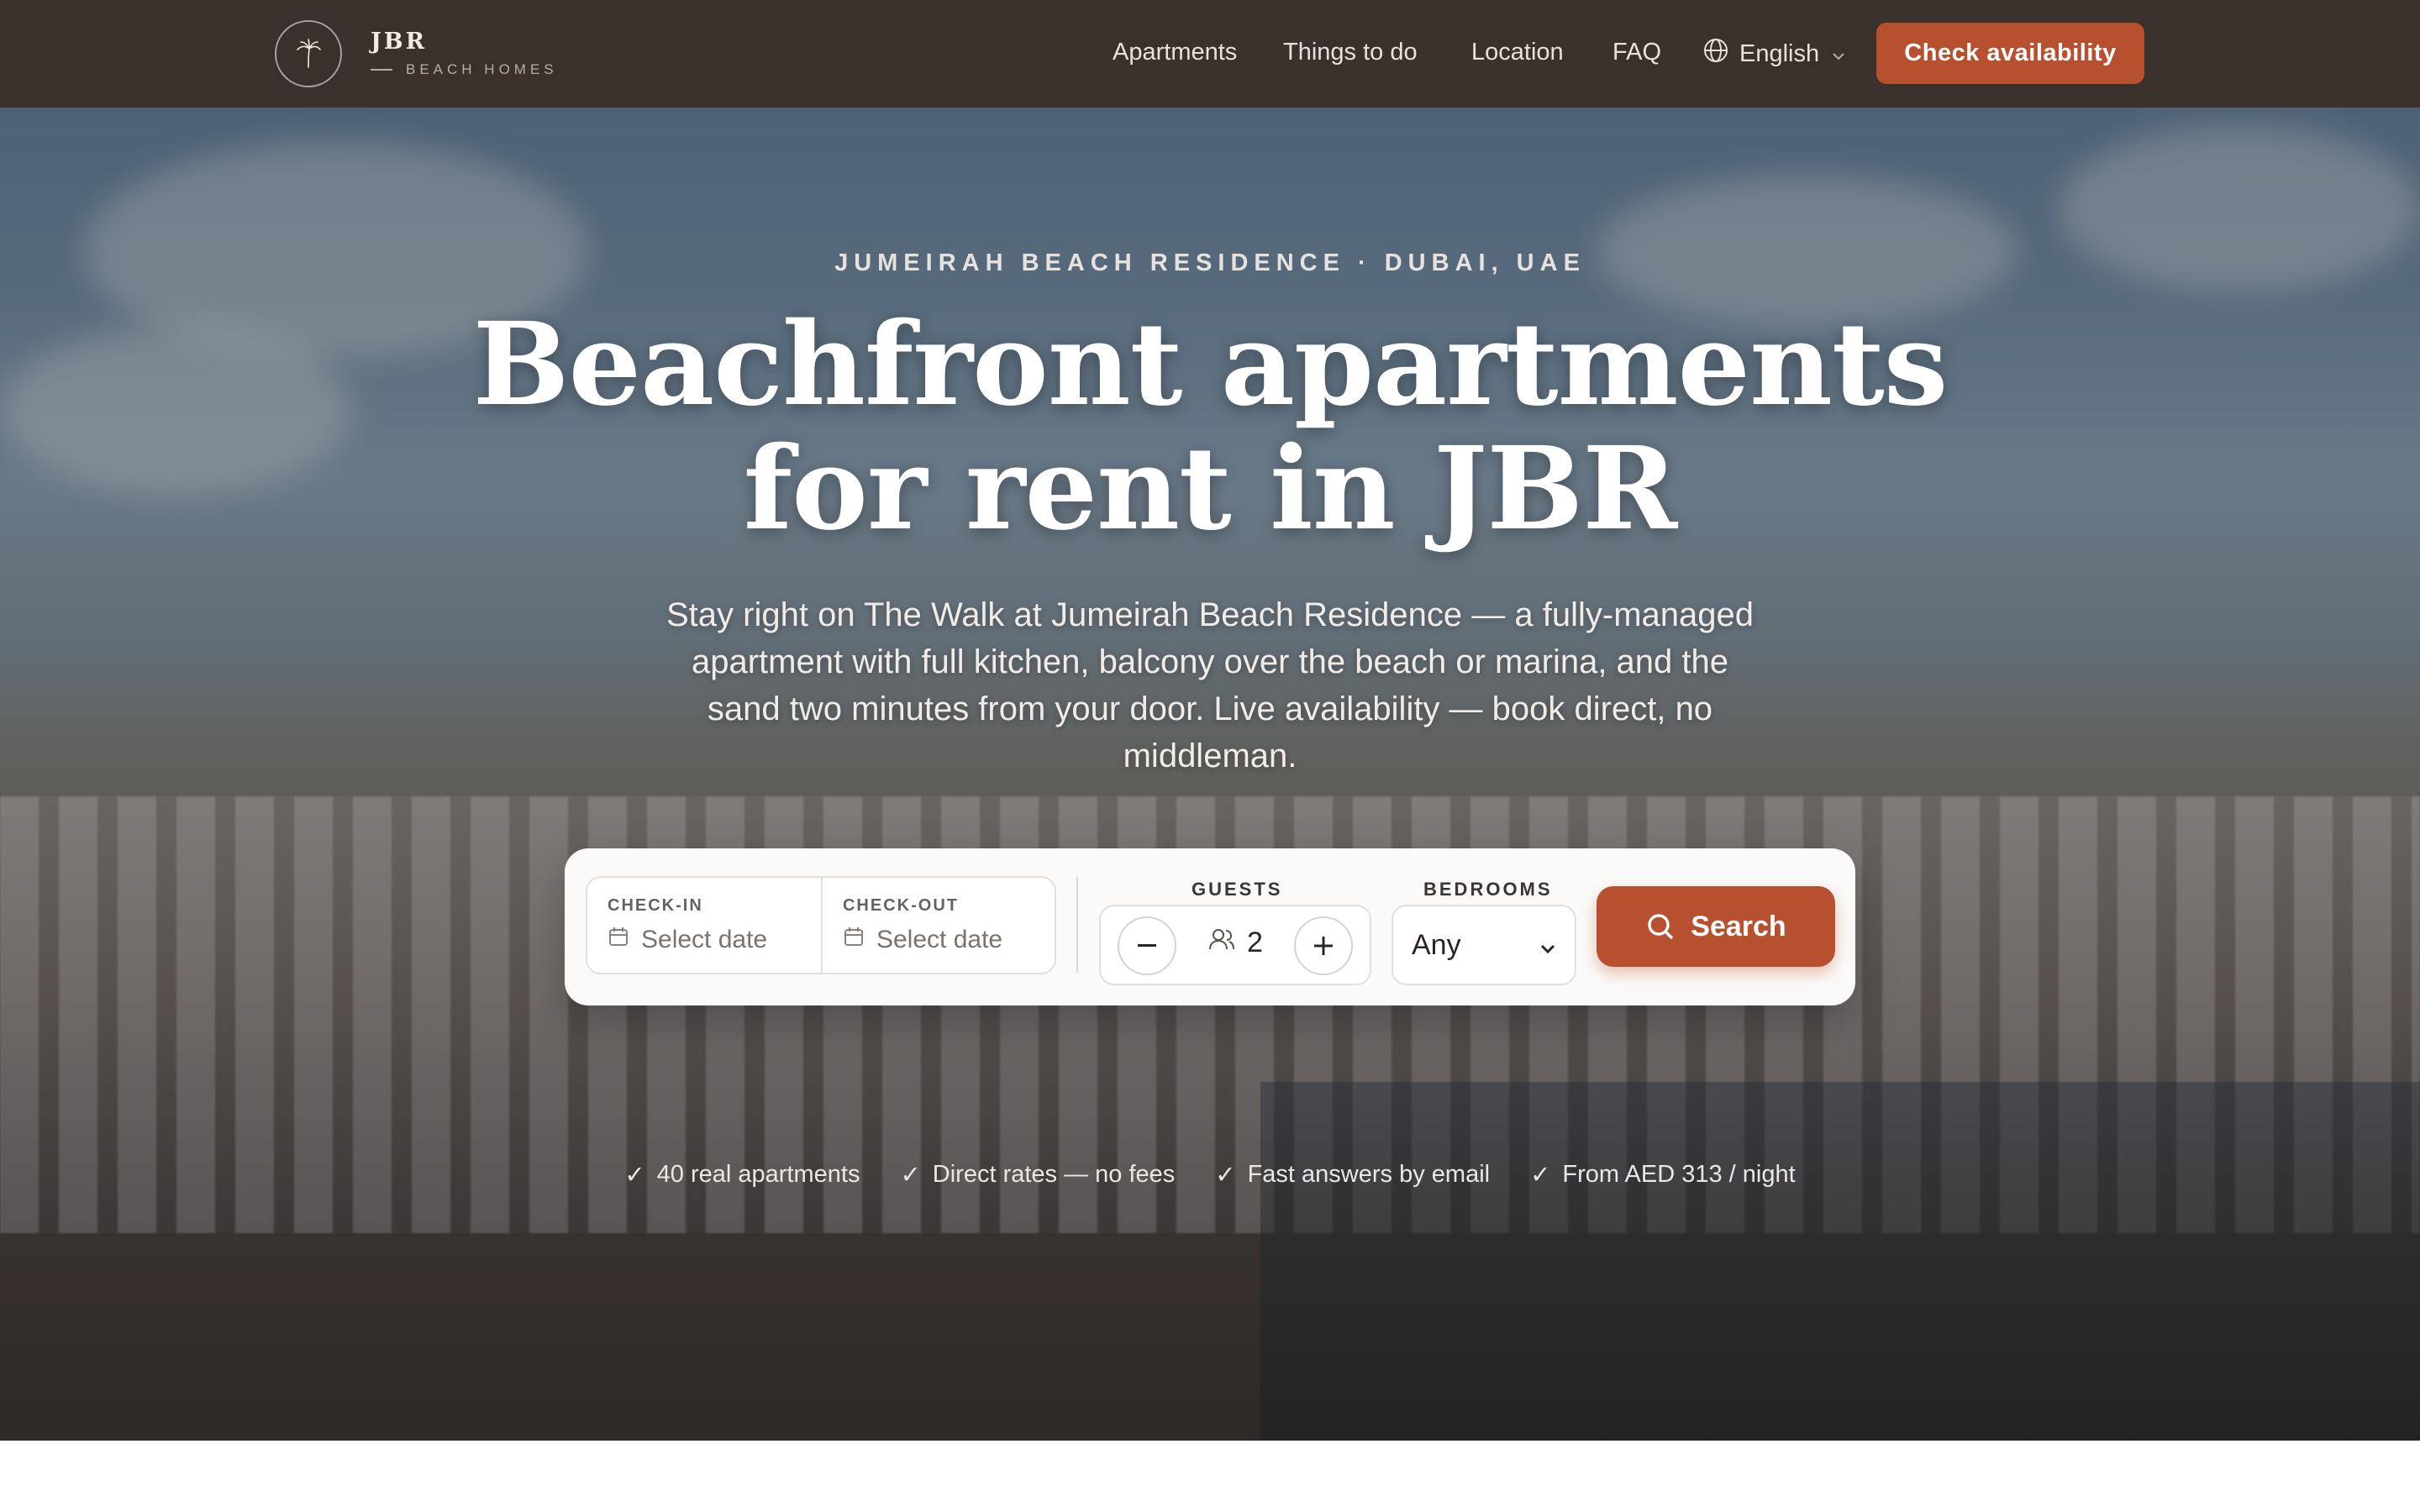 This screenshot has width=2420, height=1512. Describe the element at coordinates (1488, 889) in the screenshot. I see `bedrooms-label: BEDROOMS` at that location.